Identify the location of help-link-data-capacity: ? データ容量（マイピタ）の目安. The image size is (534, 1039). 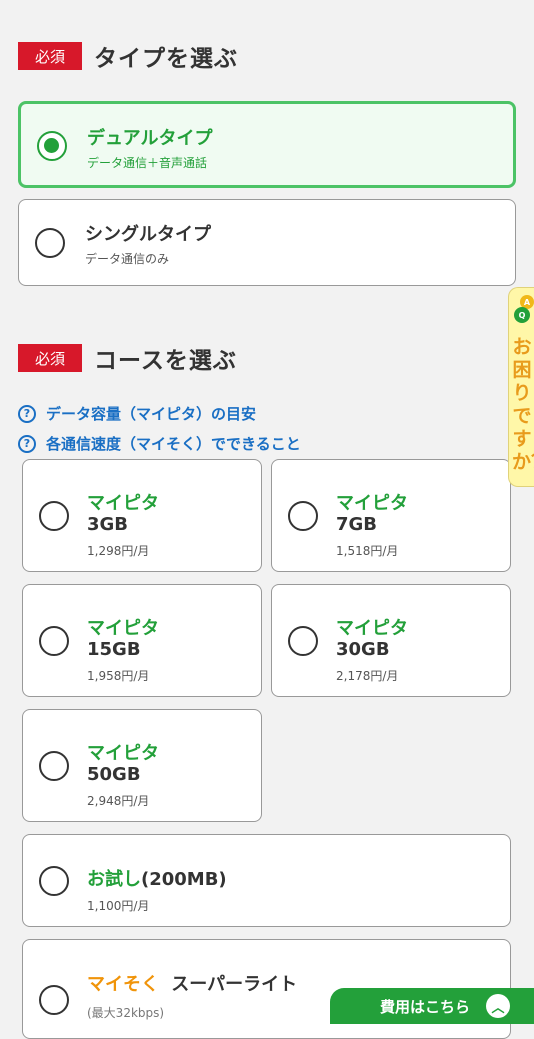
(137, 413).